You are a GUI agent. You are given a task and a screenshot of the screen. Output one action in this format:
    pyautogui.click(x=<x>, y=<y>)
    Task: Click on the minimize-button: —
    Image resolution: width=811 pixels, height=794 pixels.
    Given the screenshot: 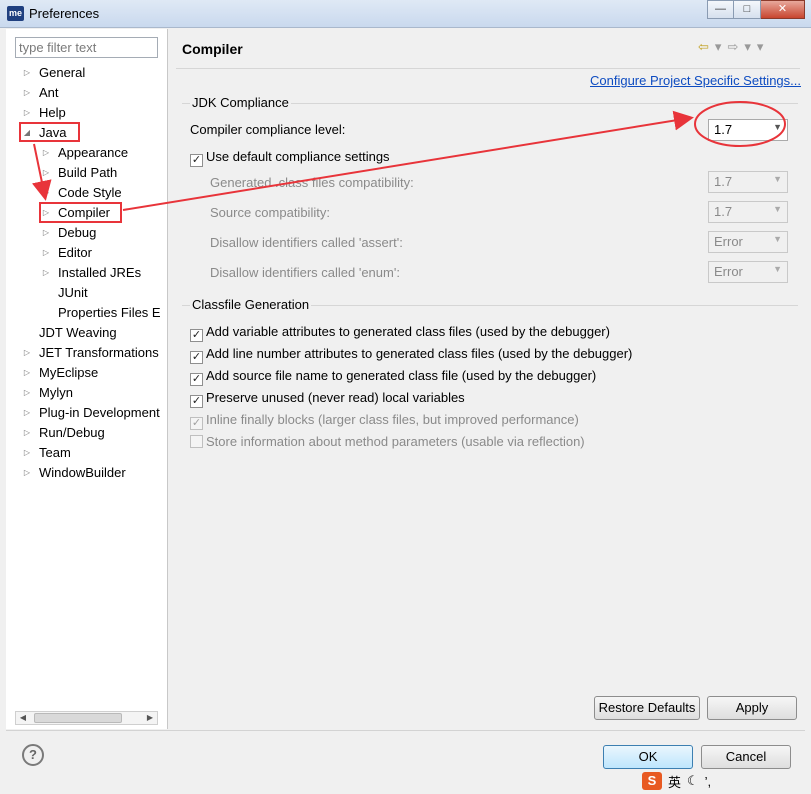 What is the action you would take?
    pyautogui.click(x=720, y=9)
    